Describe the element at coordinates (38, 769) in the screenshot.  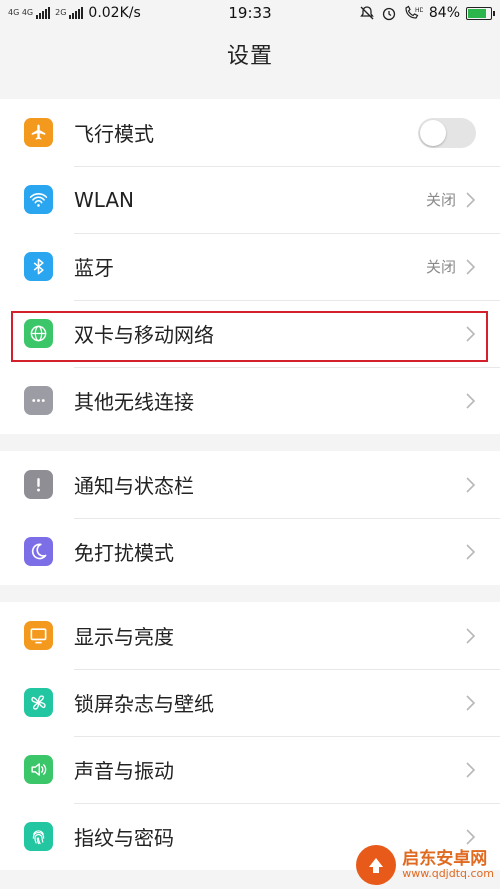
I see `speaker-icon` at that location.